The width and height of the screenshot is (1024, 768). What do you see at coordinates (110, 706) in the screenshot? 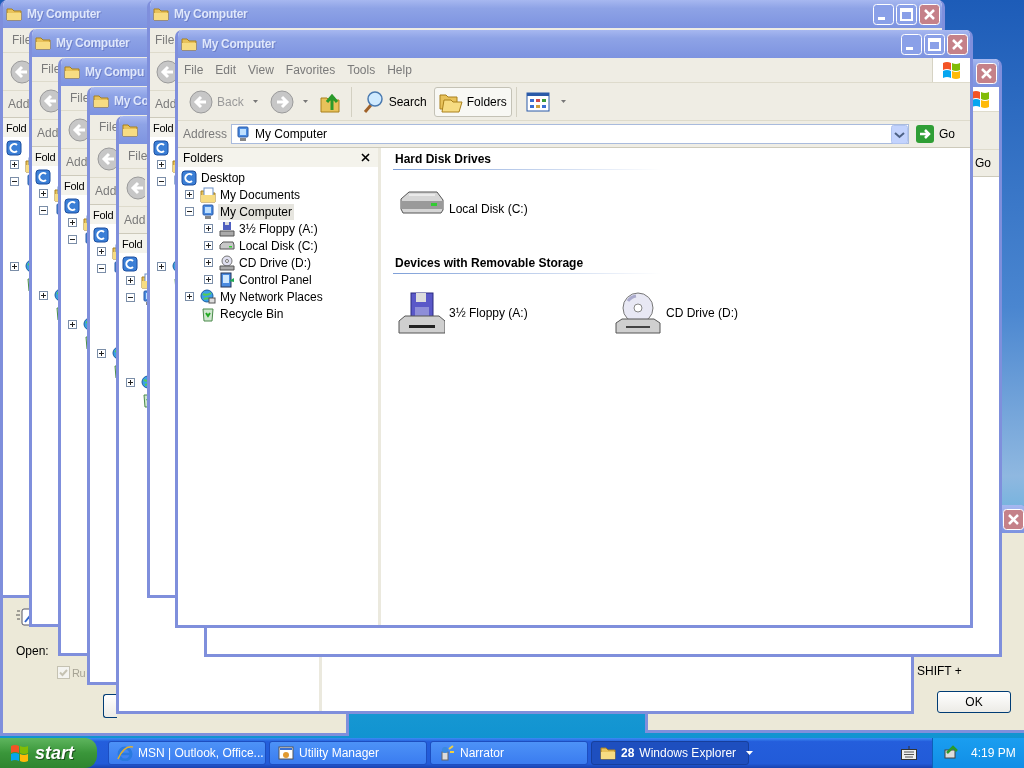
I see `dialog-button` at bounding box center [110, 706].